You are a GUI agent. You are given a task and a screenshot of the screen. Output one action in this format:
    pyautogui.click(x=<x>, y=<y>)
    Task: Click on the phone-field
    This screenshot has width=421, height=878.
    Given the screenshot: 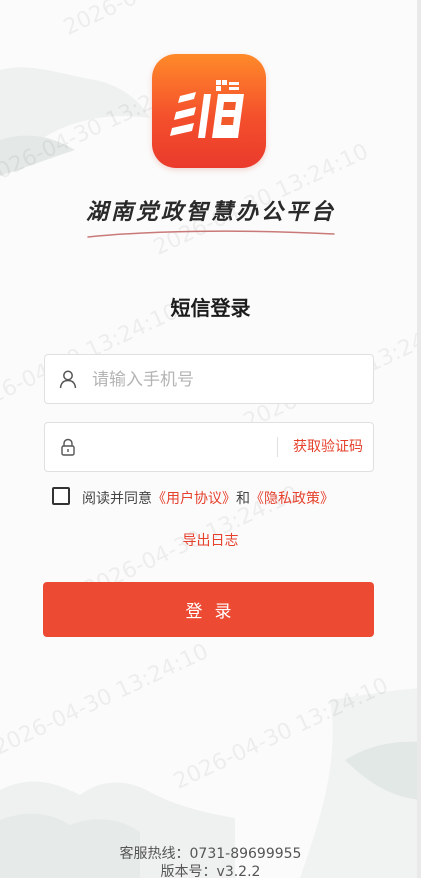 What is the action you would take?
    pyautogui.click(x=209, y=379)
    